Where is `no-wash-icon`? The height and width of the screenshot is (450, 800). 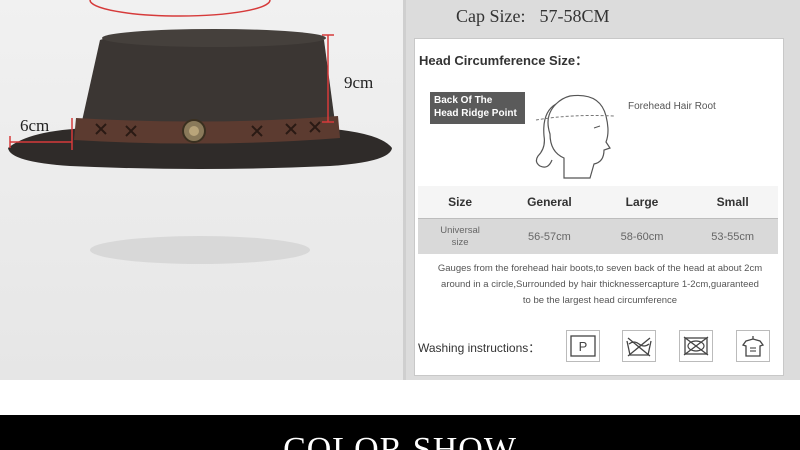
no-wash-icon is located at coordinates (639, 346).